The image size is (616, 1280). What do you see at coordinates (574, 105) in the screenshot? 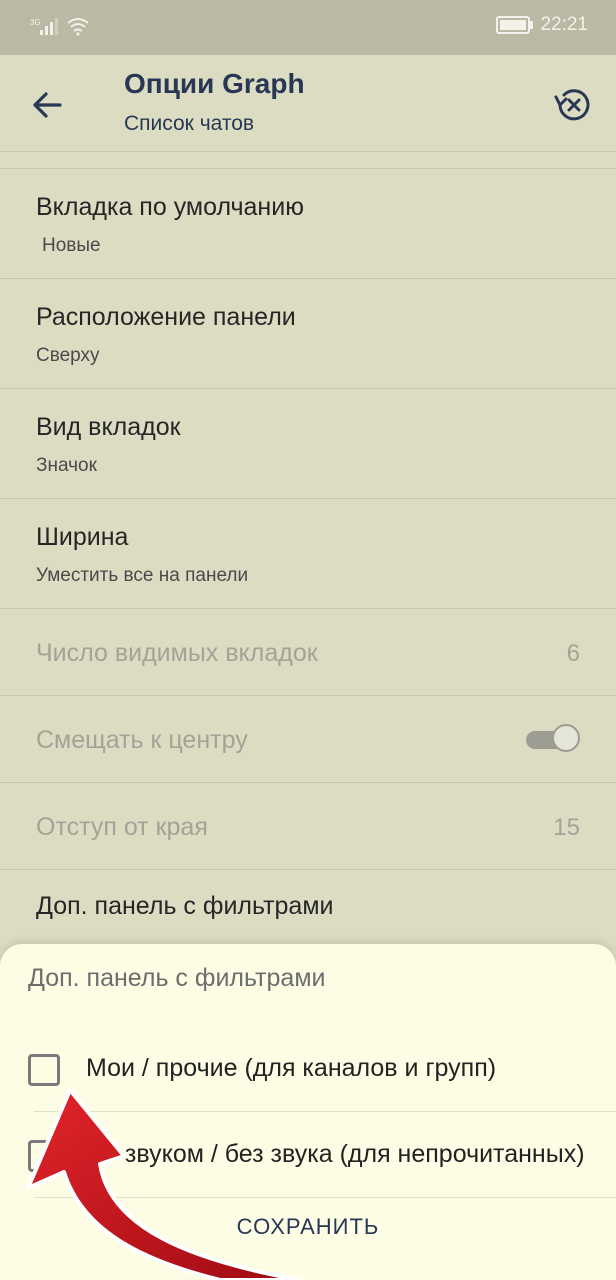
I see `reset-history-icon` at bounding box center [574, 105].